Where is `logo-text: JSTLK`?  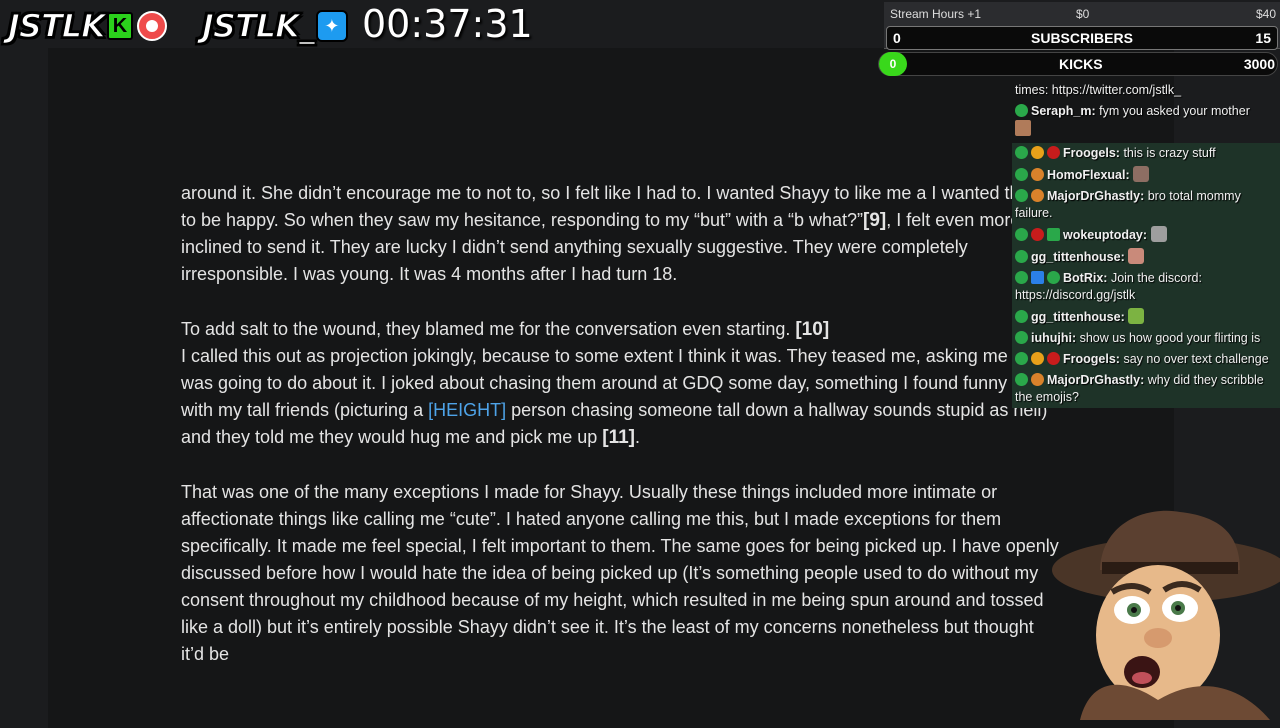 logo-text: JSTLK is located at coordinates (56, 26).